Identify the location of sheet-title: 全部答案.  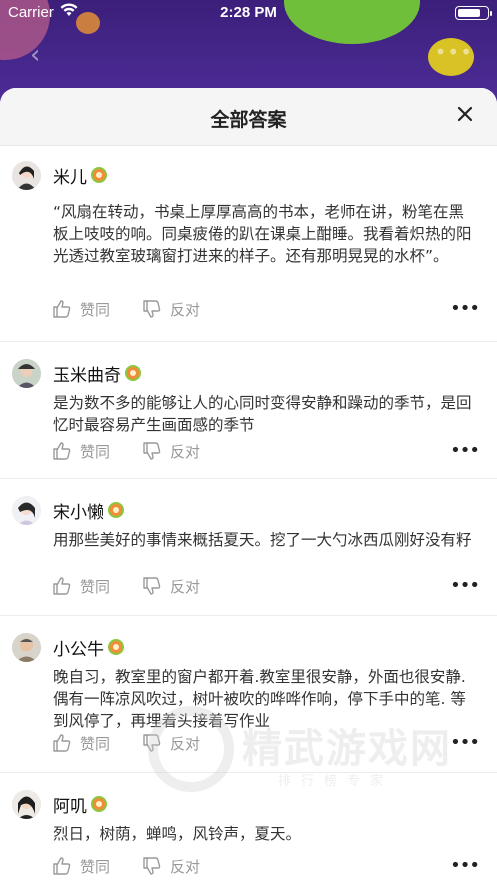
(248, 120).